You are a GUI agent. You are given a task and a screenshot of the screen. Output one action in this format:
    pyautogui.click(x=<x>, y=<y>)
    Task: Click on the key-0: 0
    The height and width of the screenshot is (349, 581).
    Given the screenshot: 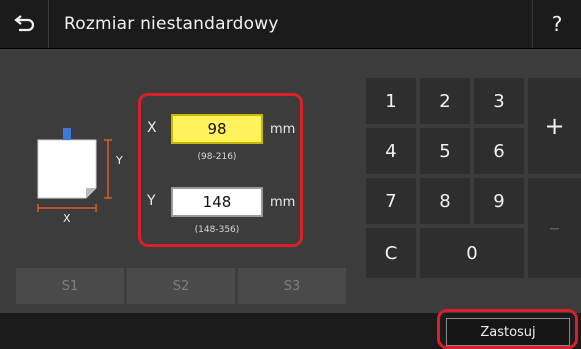 What is the action you would take?
    pyautogui.click(x=472, y=253)
    